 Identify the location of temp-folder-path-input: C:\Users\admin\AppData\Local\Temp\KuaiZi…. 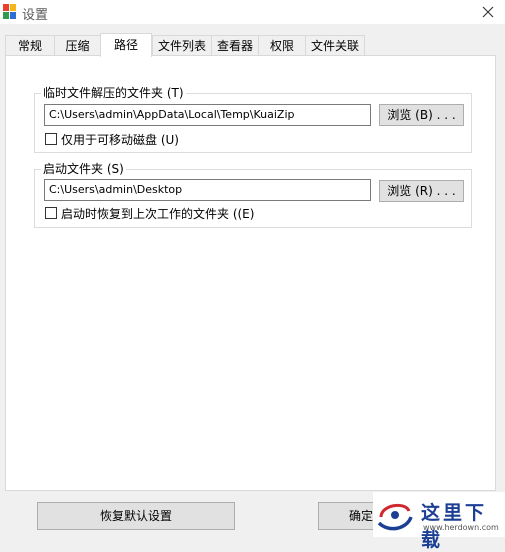
(207, 115).